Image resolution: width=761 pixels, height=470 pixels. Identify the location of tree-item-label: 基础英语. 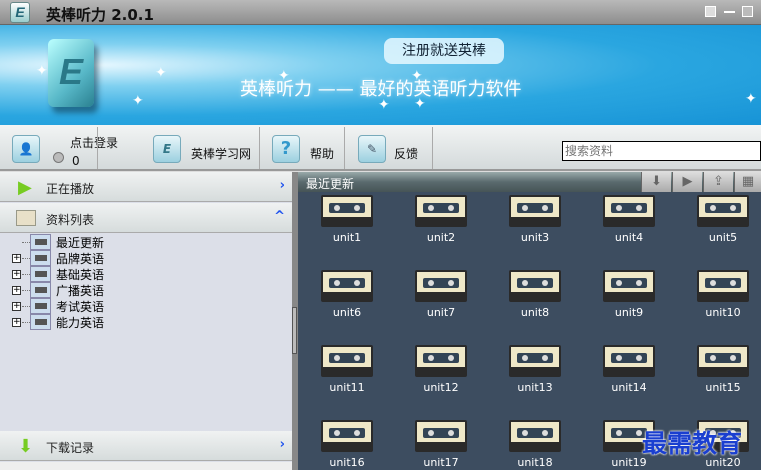
(80, 275).